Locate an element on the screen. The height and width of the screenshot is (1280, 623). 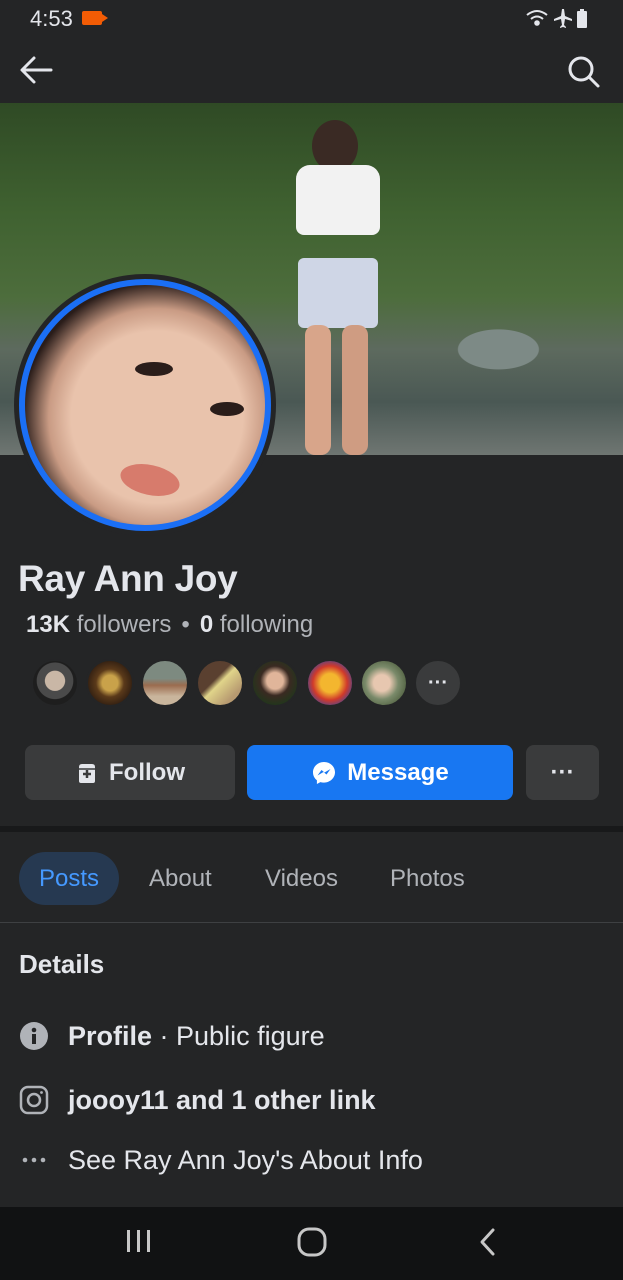
section-divider is located at coordinates (311, 829).